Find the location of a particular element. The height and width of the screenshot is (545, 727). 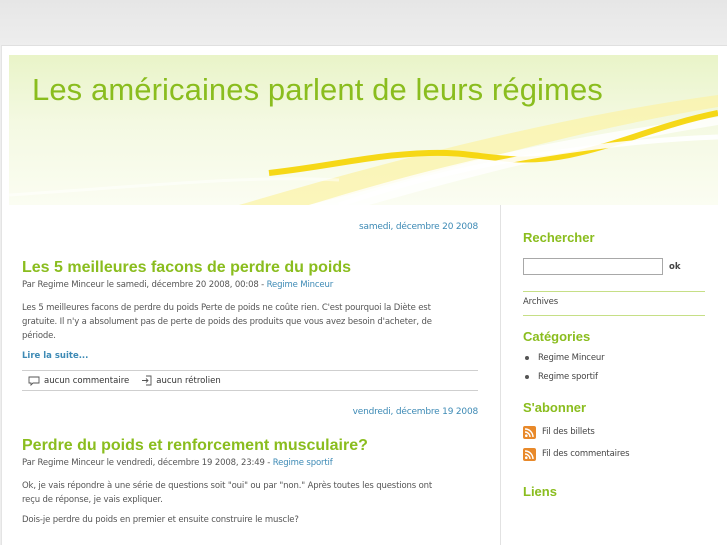

search-submit-button: ok is located at coordinates (675, 267).